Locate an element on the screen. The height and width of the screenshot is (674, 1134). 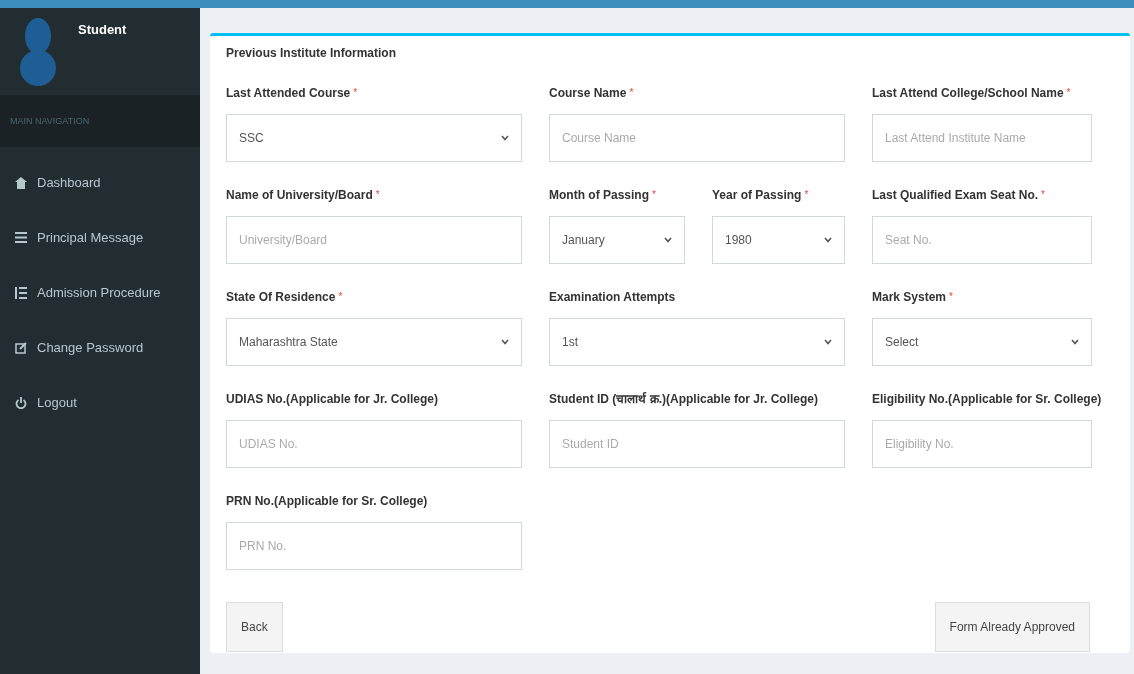
field-label: Last Qualified Exam Seat No. is located at coordinates (955, 195).